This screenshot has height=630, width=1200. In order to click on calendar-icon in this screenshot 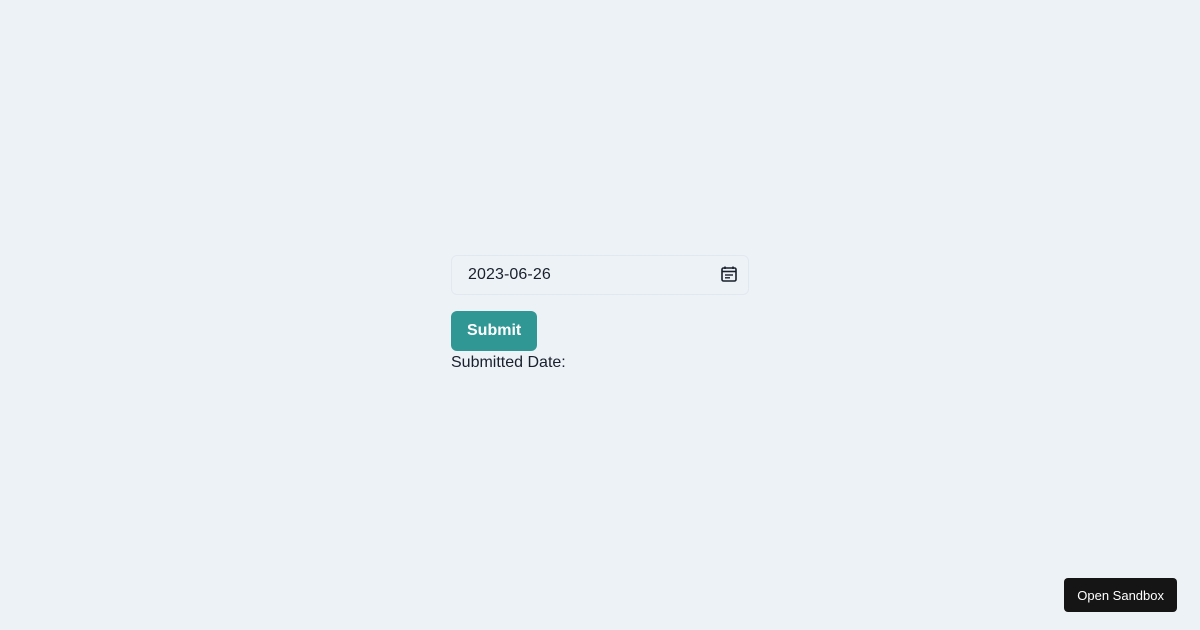, I will do `click(729, 274)`.